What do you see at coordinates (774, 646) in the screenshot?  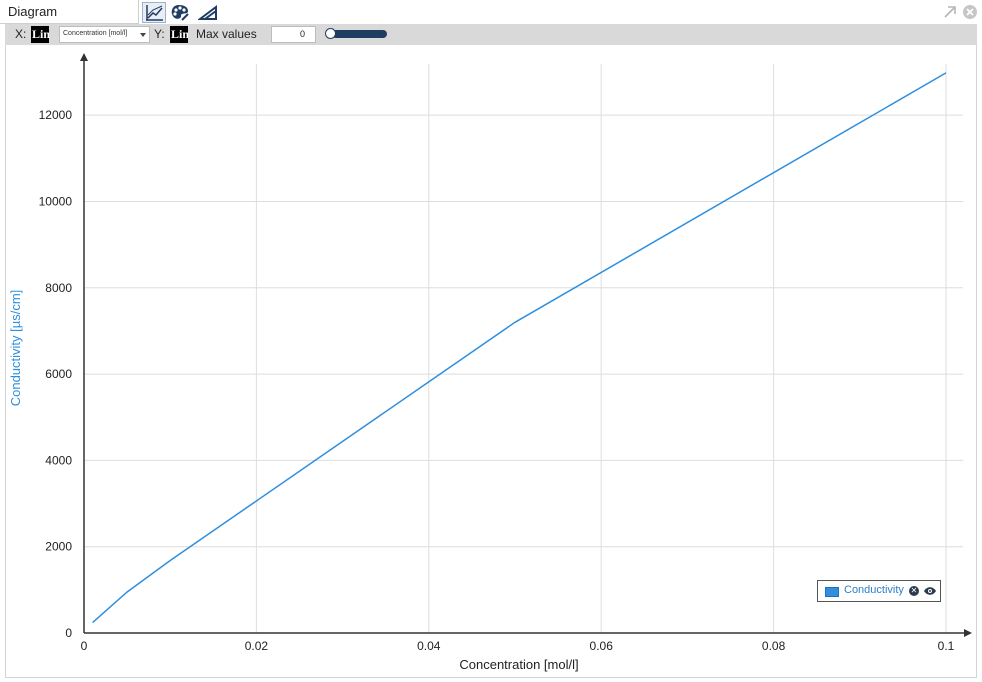 I see `x-tick-label: 0.08` at bounding box center [774, 646].